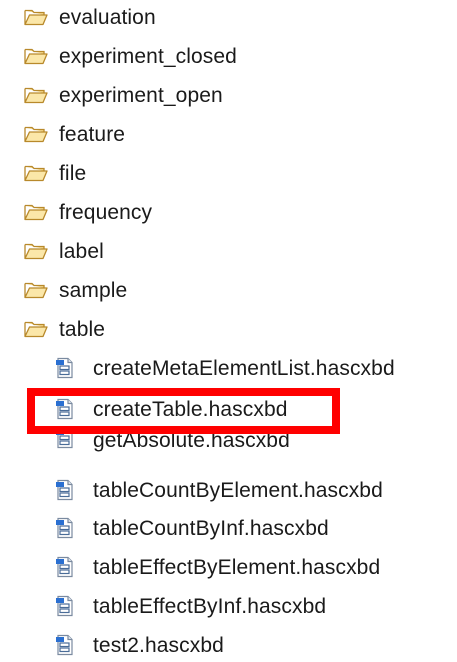 This screenshot has width=457, height=662. I want to click on tree-folder-label: file, so click(73, 173).